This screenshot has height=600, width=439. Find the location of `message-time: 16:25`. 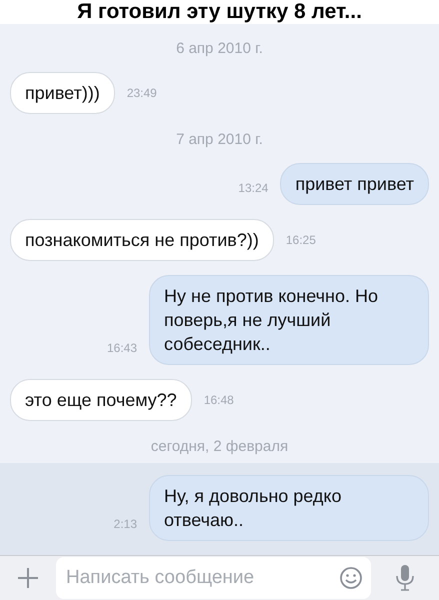

message-time: 16:25 is located at coordinates (301, 240).